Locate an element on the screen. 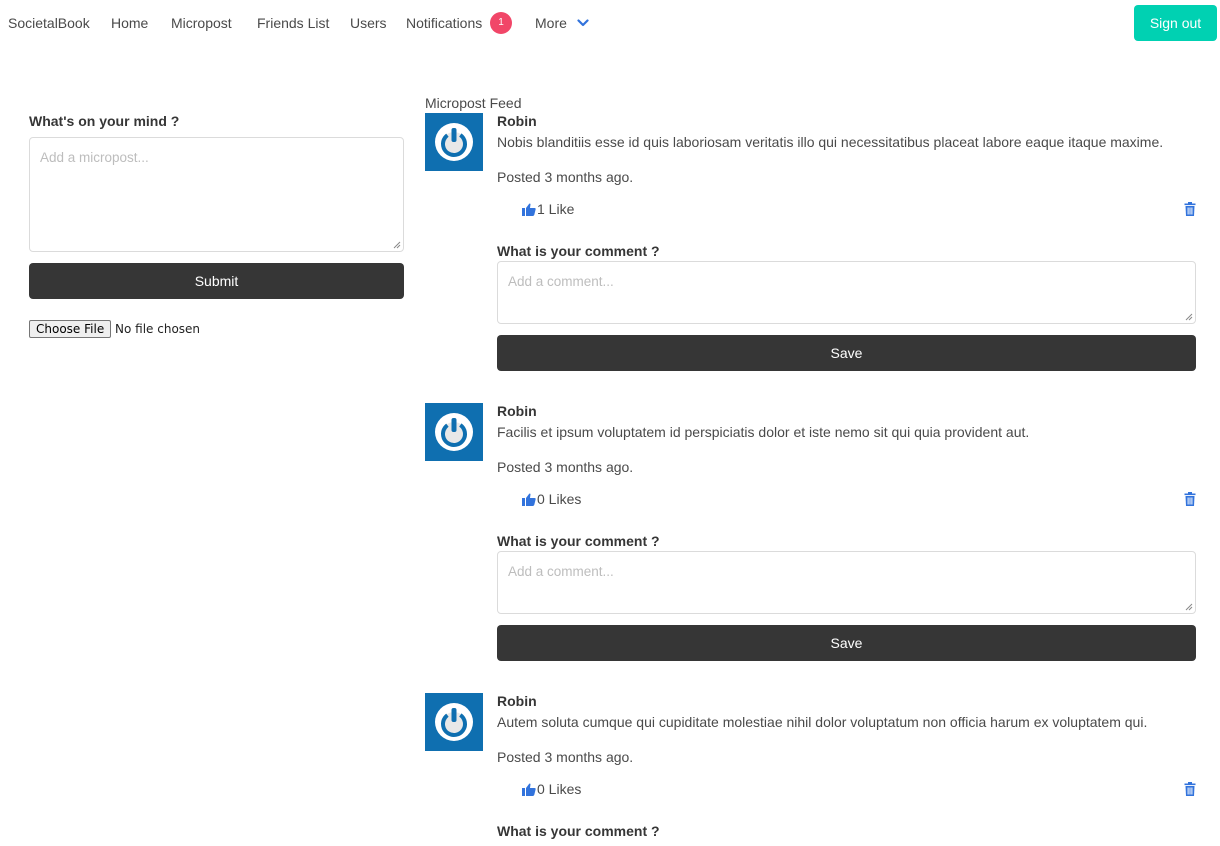 The width and height of the screenshot is (1220, 846). nav-notifications: Notifications is located at coordinates (444, 23).